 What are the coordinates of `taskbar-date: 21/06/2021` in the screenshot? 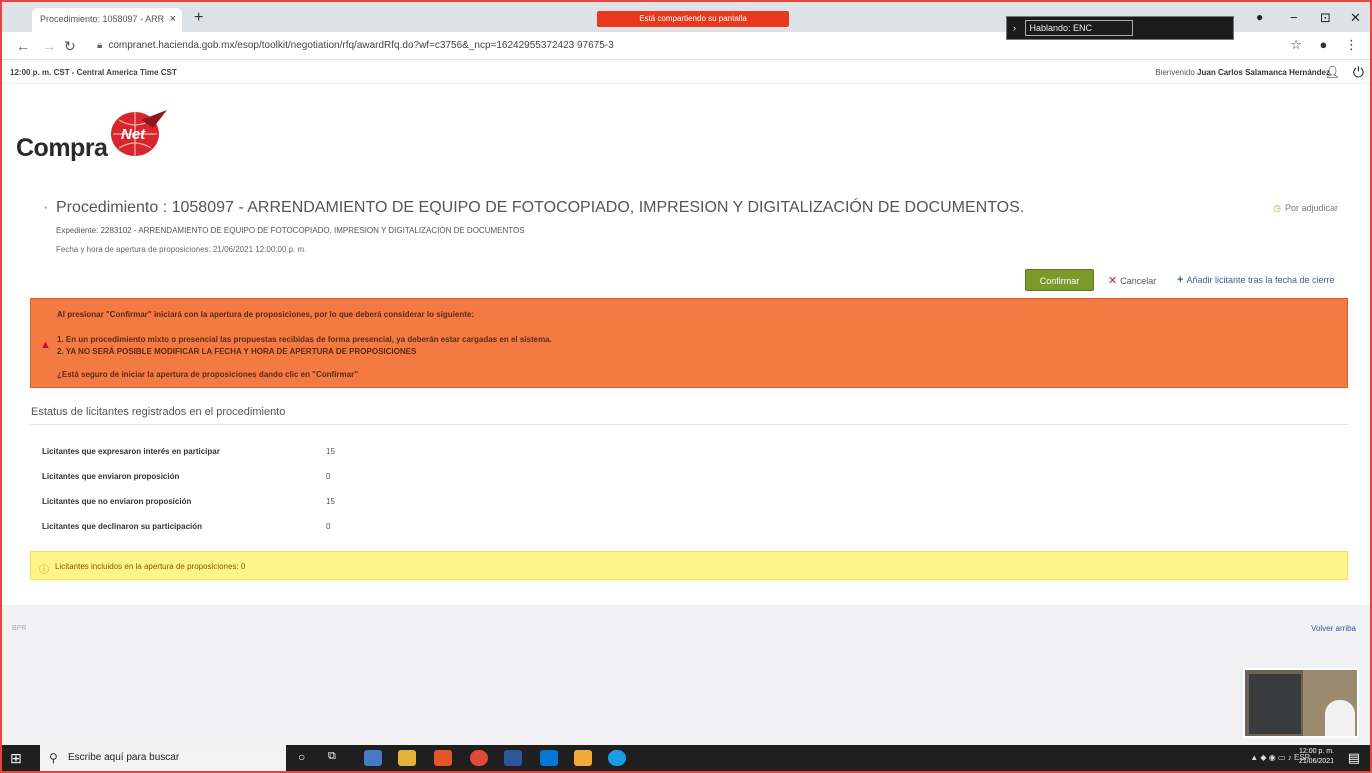 It's located at (1316, 761).